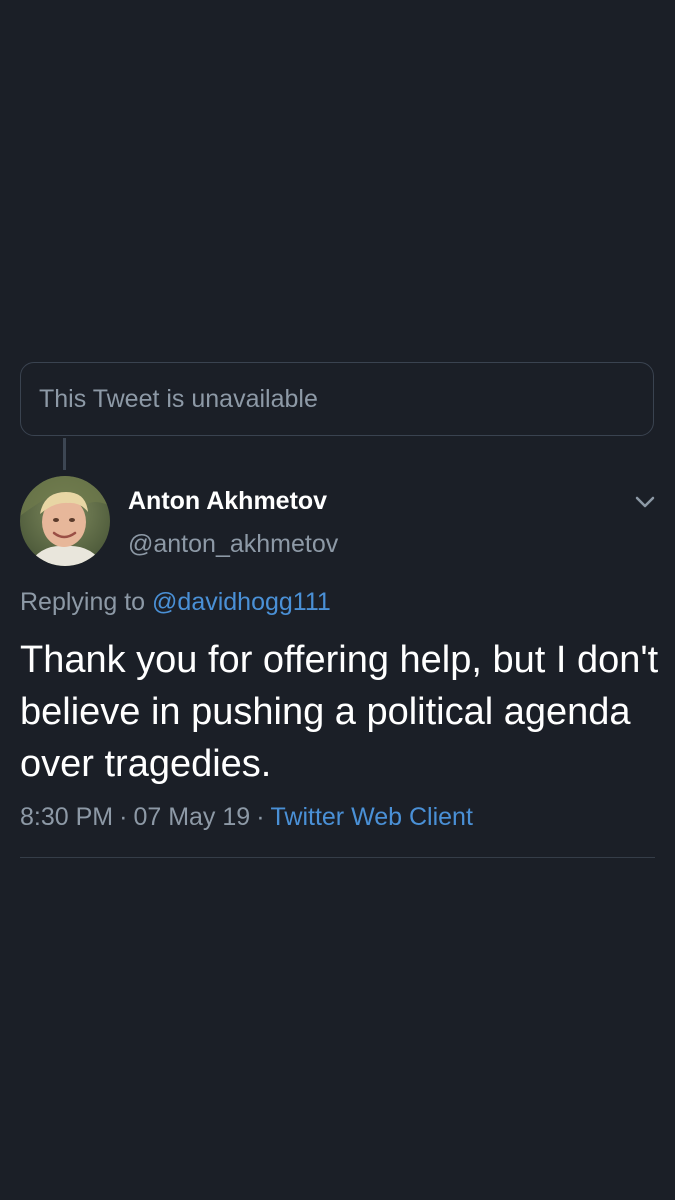 The height and width of the screenshot is (1200, 675). What do you see at coordinates (337, 857) in the screenshot?
I see `divider` at bounding box center [337, 857].